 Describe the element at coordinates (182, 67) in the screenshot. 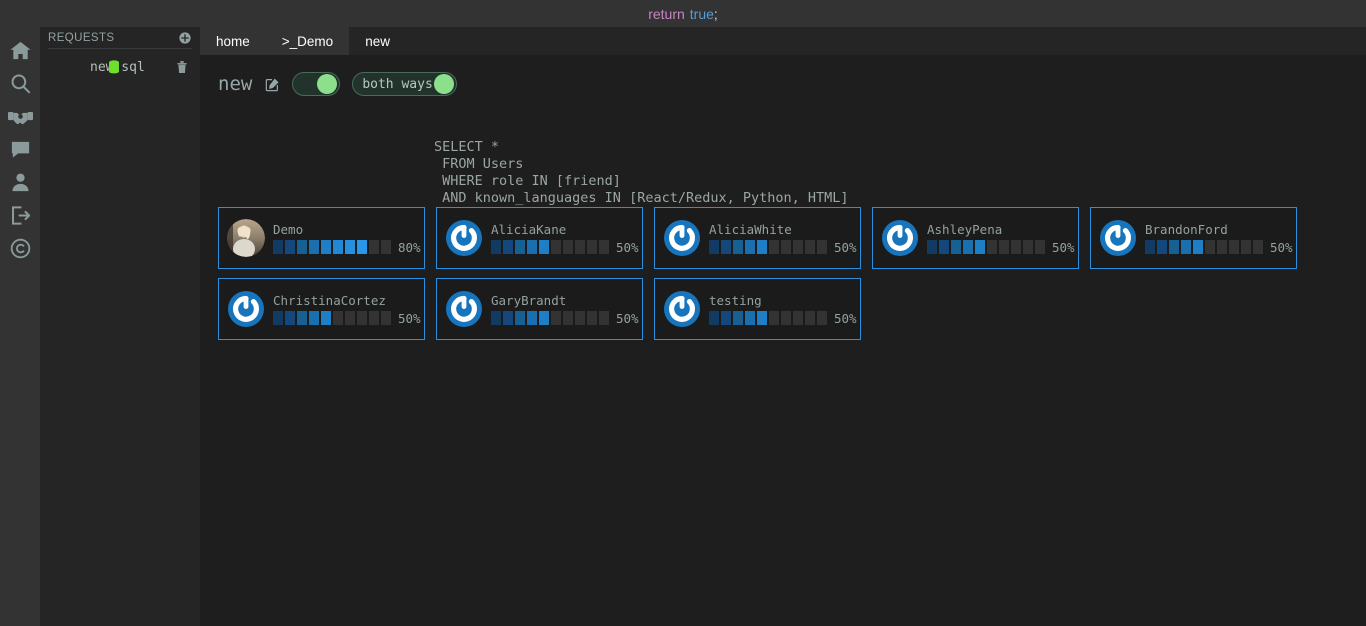

I see `trash-icon` at that location.